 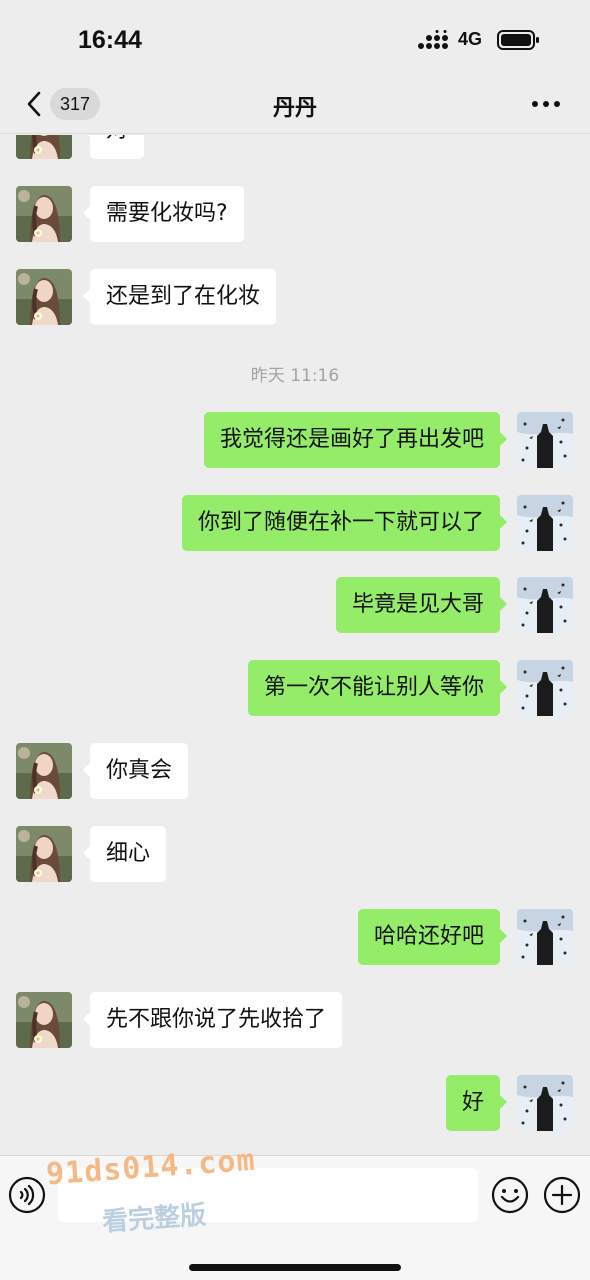 I want to click on network-type: 4G, so click(x=470, y=39).